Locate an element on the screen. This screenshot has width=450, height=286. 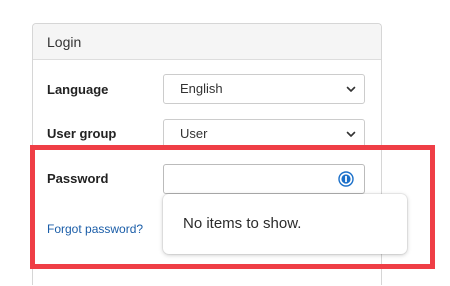
panel-title: Login is located at coordinates (207, 42).